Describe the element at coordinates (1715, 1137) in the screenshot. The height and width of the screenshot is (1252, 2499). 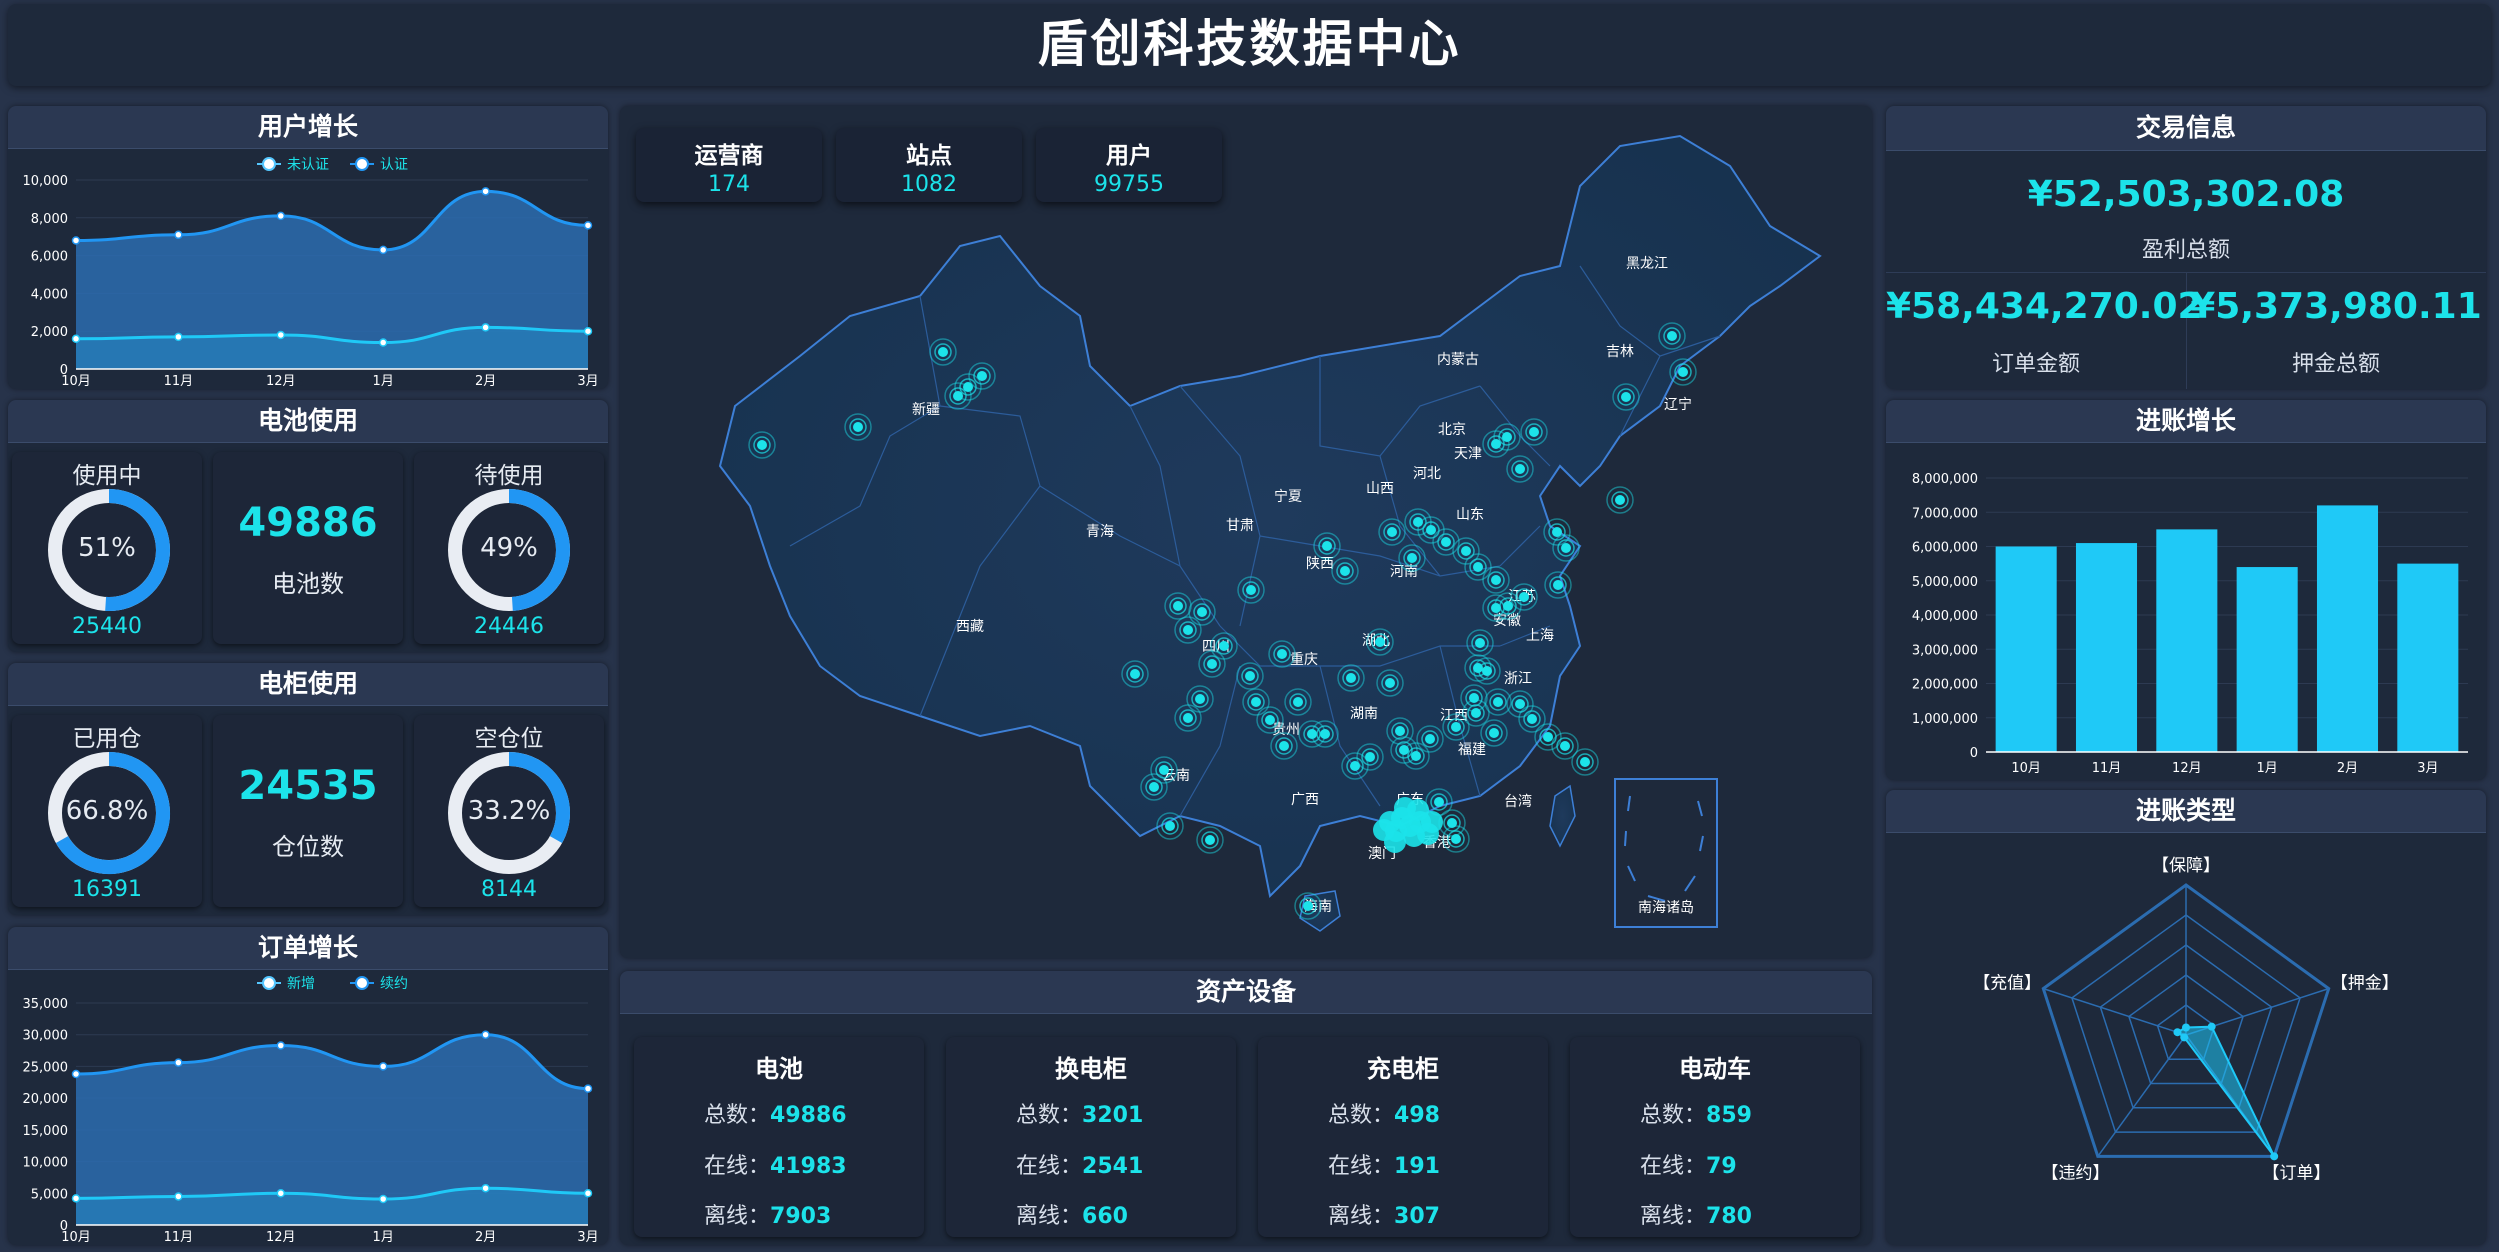
I see `asset-card-e-bike: 电动车 总数：859 在线：79 离线：780` at that location.